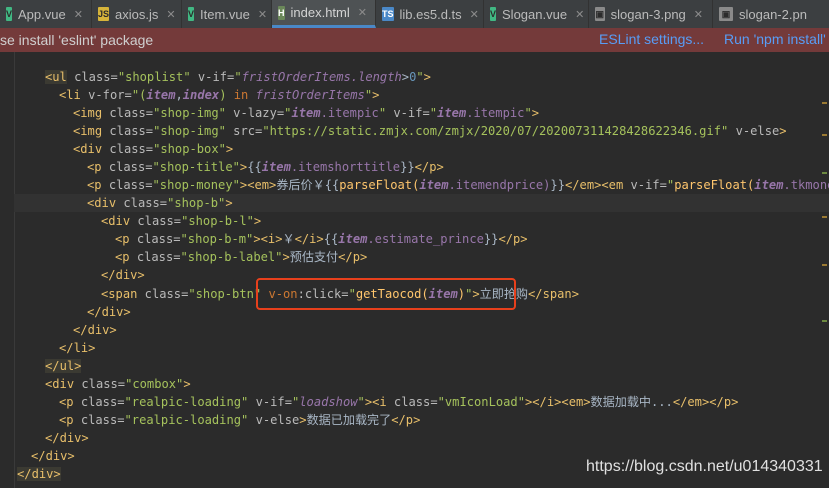 This screenshot has width=829, height=488. I want to click on tab-label: Item.vue, so click(225, 14).